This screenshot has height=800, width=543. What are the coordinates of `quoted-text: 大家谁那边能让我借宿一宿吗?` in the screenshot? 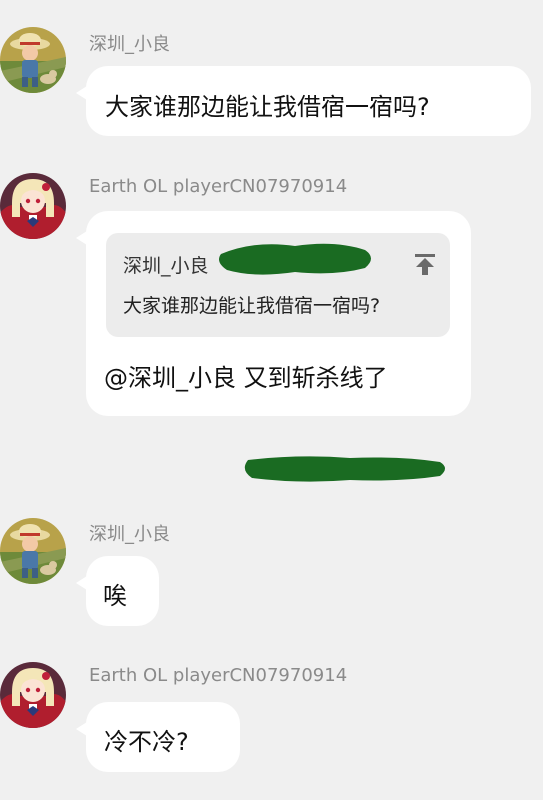 It's located at (252, 306).